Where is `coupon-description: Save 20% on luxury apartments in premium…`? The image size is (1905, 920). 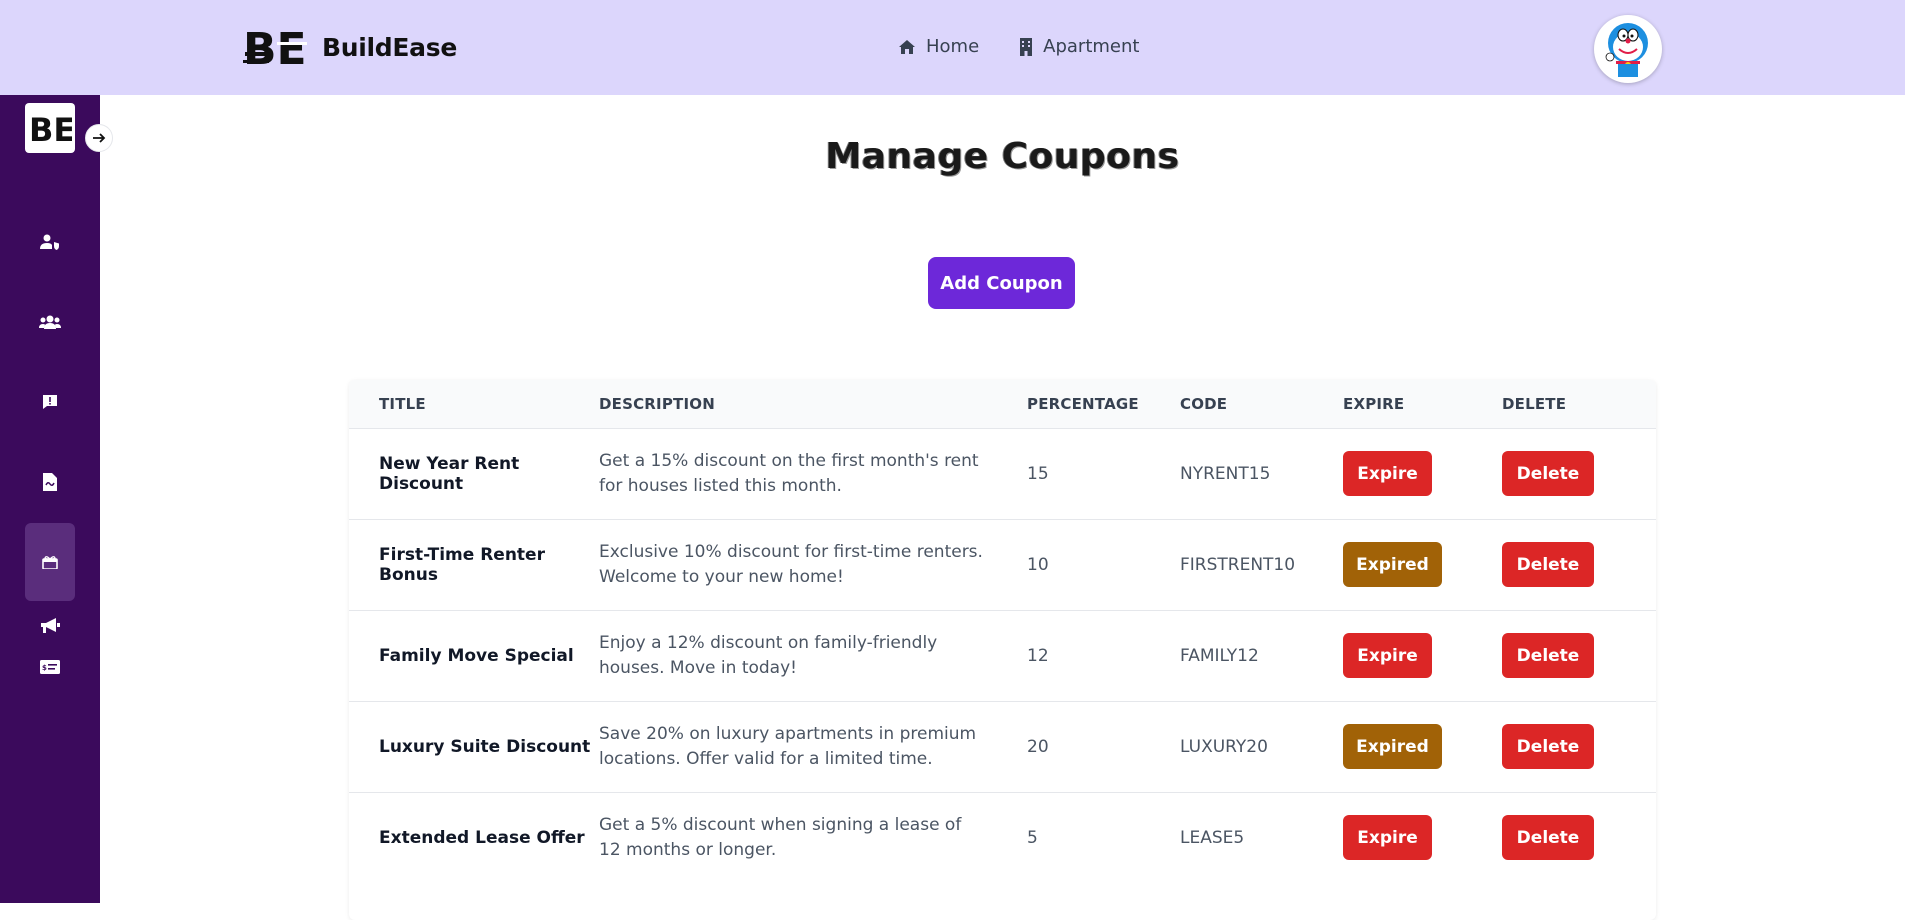
coupon-description: Save 20% on luxury apartments in premium… is located at coordinates (788, 746).